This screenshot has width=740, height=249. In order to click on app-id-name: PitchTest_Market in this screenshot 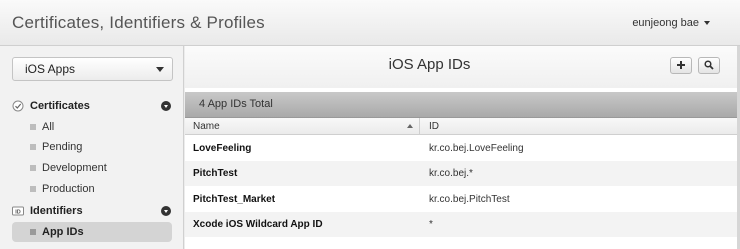, I will do `click(234, 199)`.